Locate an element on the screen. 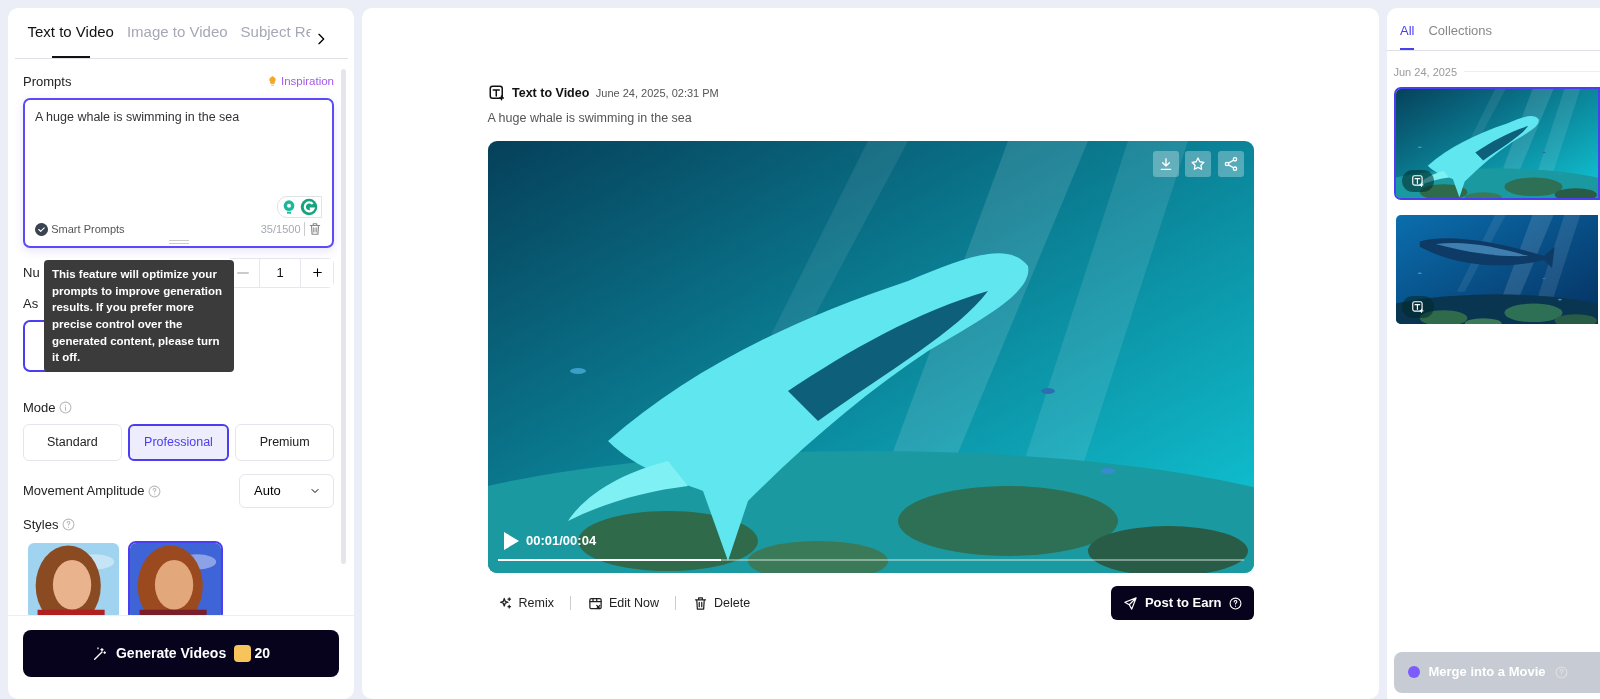  video-time: 00:01/00:04 is located at coordinates (561, 541).